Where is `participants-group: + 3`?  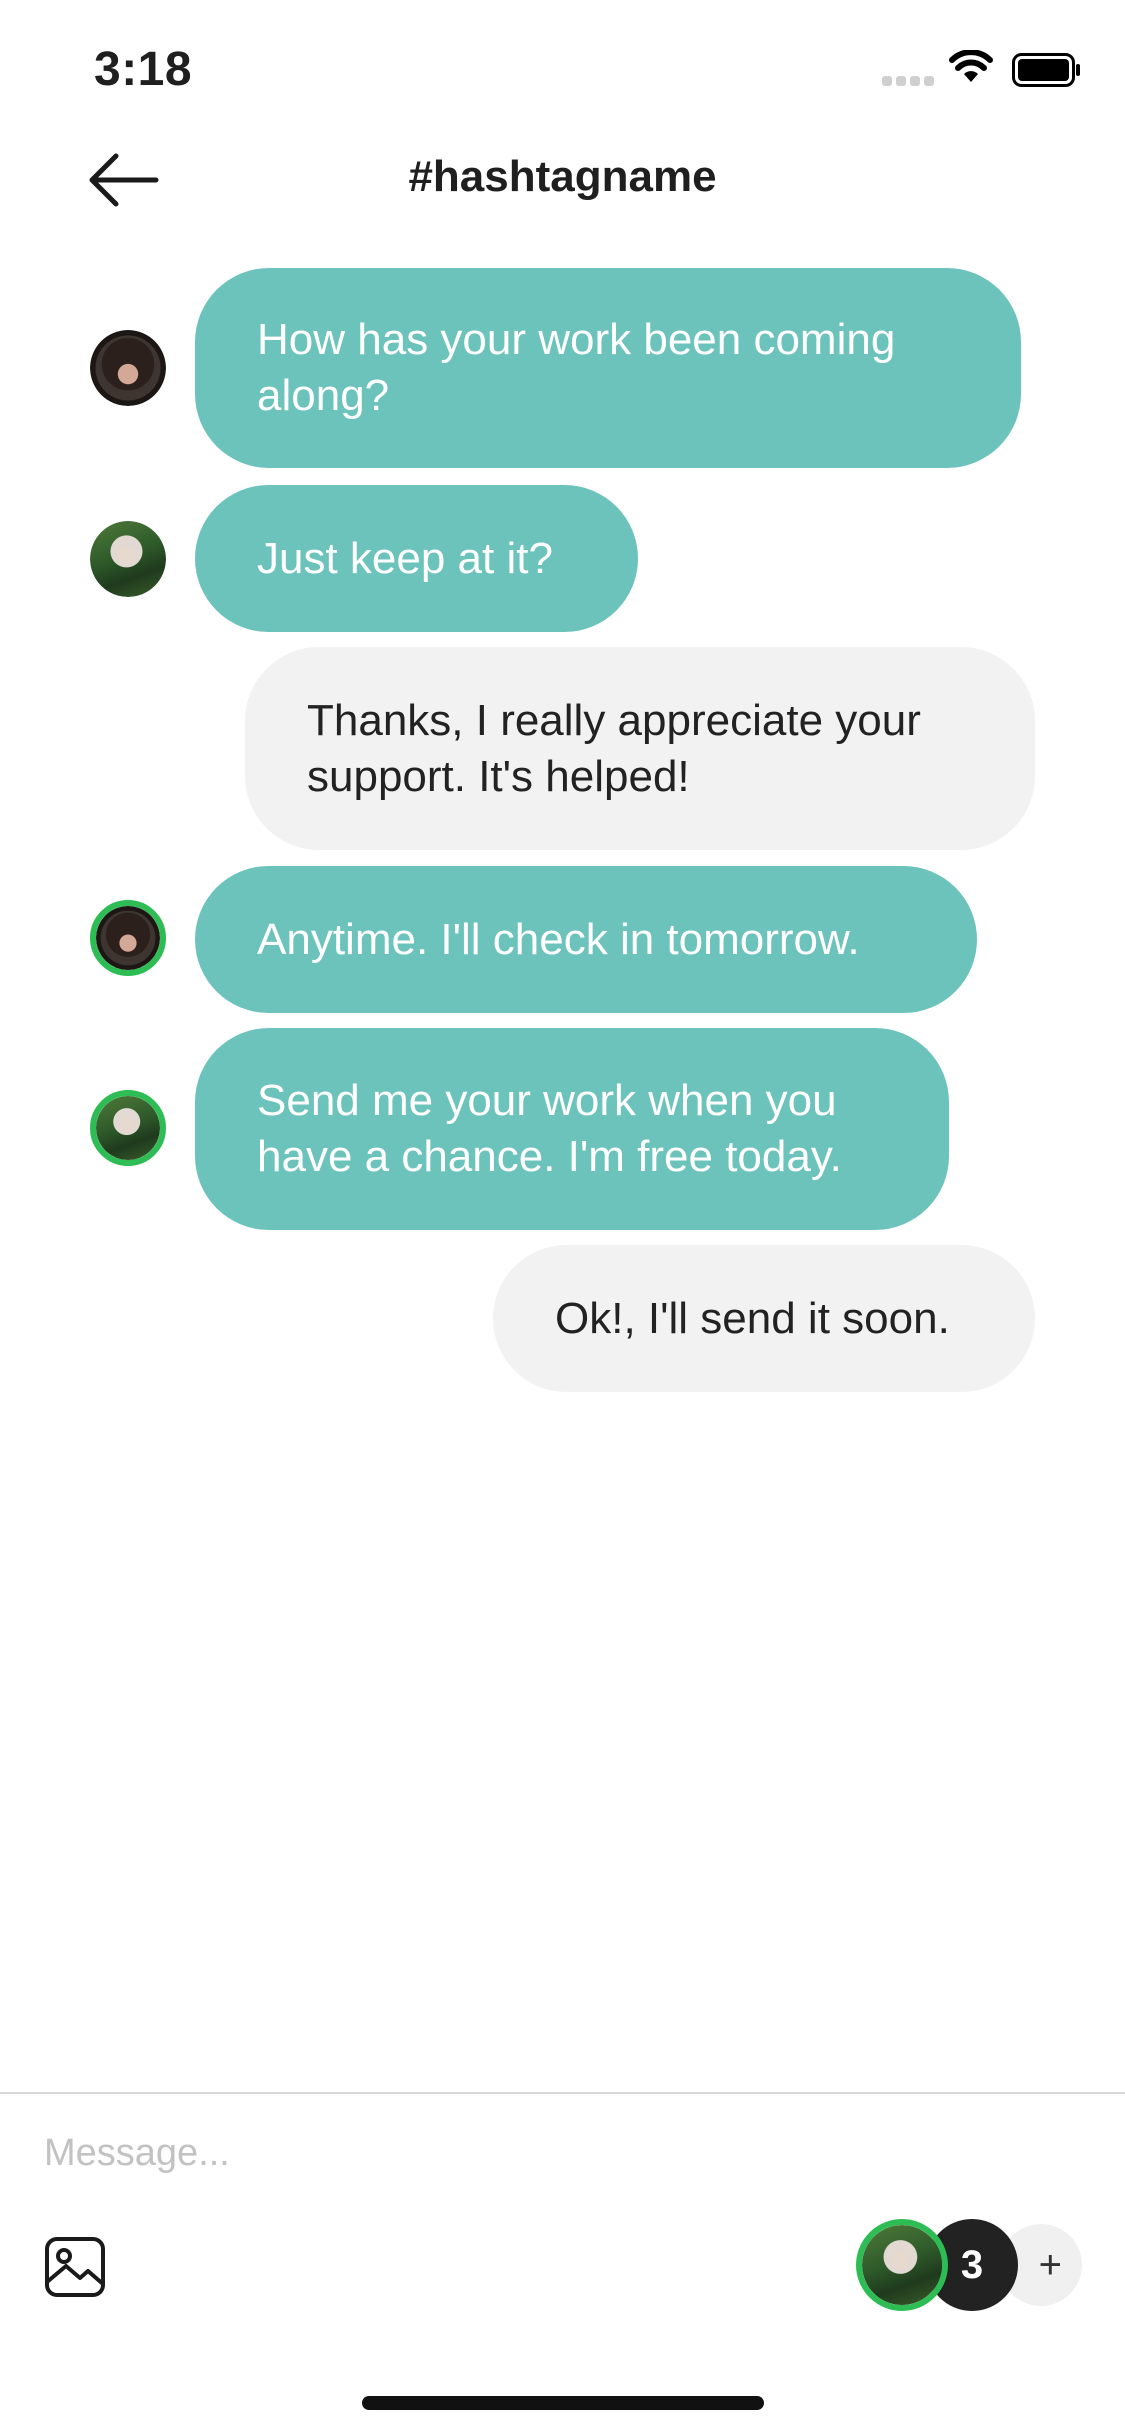
participants-group: + 3 is located at coordinates (969, 2266).